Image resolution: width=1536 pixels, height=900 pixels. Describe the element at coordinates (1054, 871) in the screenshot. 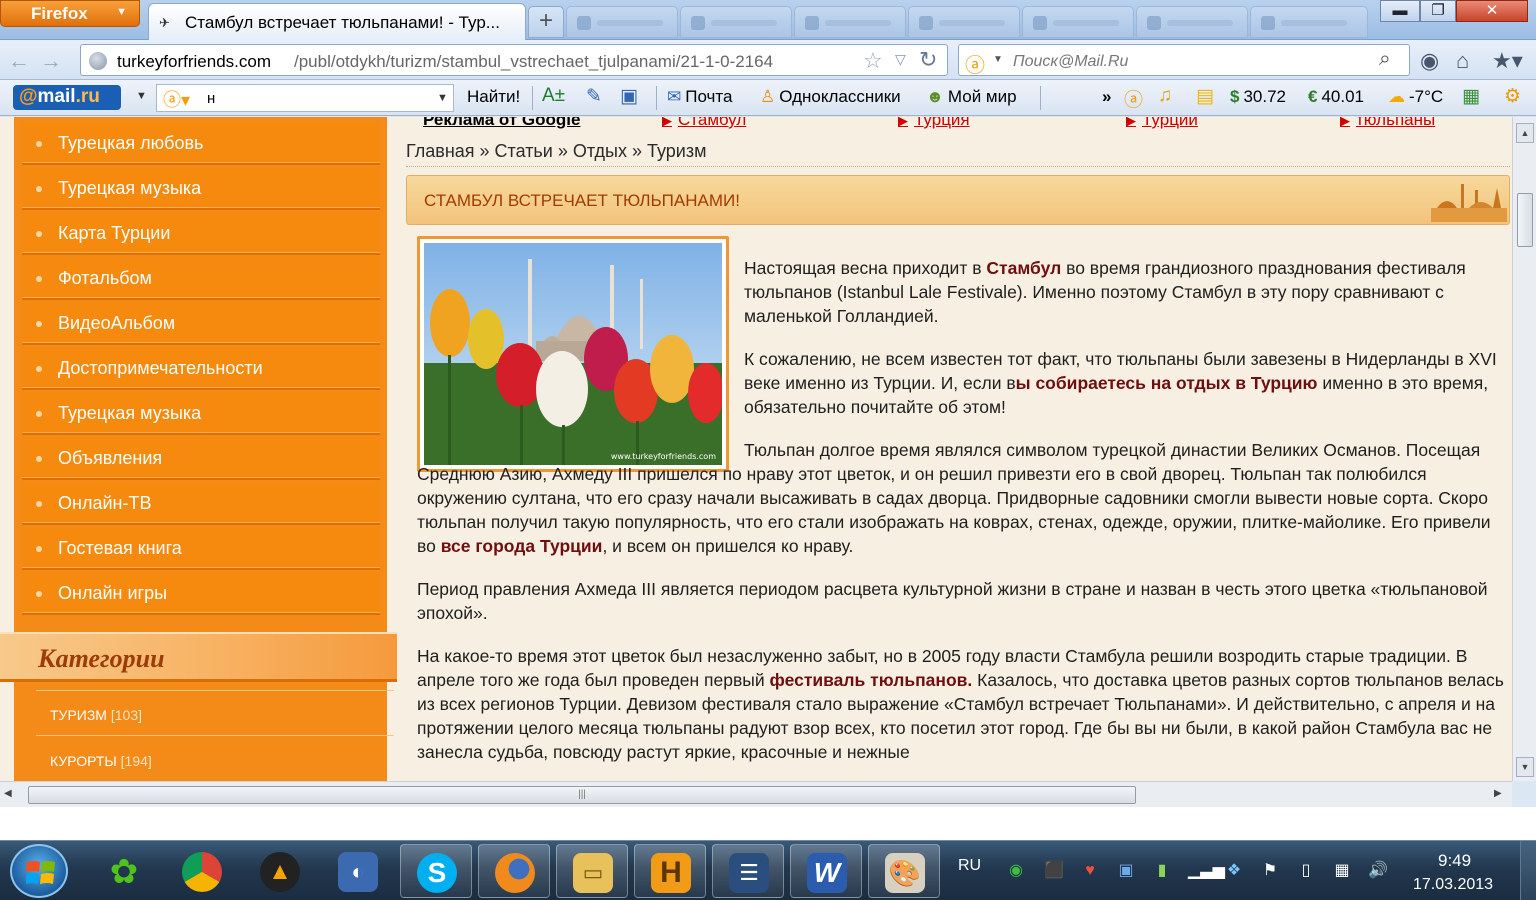

I see `tray-pdf-icon: ⬛` at that location.